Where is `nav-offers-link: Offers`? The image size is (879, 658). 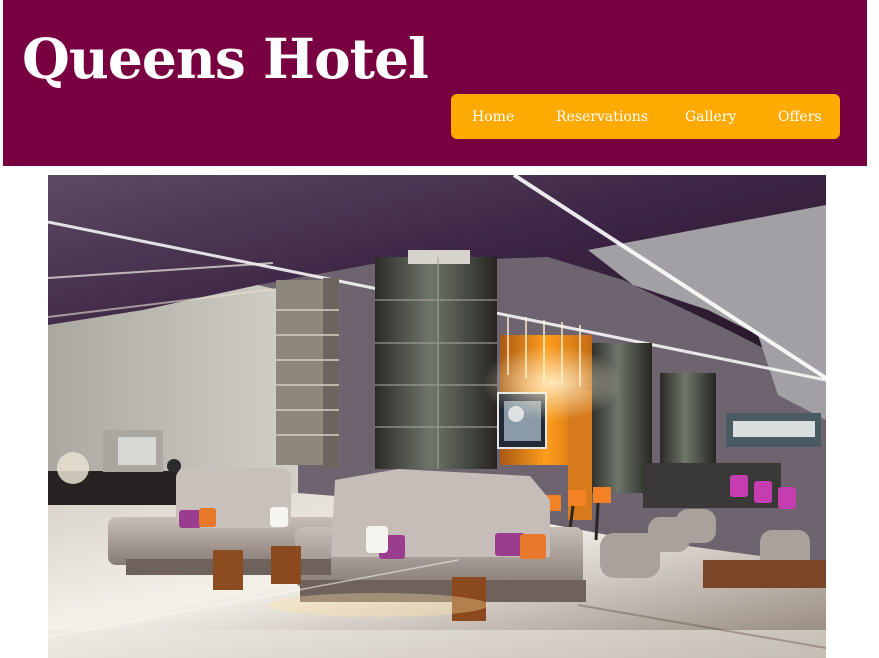 nav-offers-link: Offers is located at coordinates (803, 117).